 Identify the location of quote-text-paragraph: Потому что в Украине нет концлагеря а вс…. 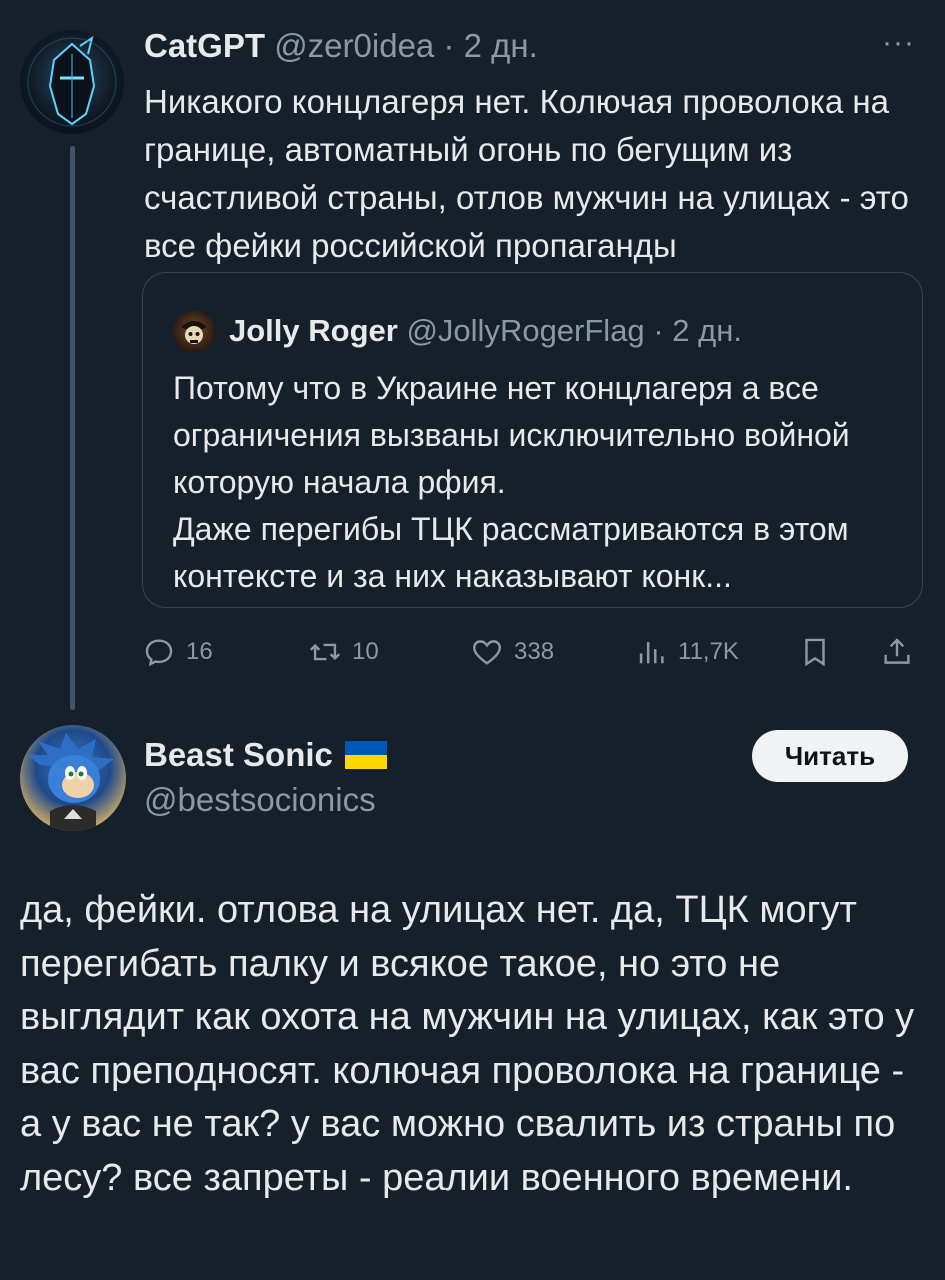
(511, 435).